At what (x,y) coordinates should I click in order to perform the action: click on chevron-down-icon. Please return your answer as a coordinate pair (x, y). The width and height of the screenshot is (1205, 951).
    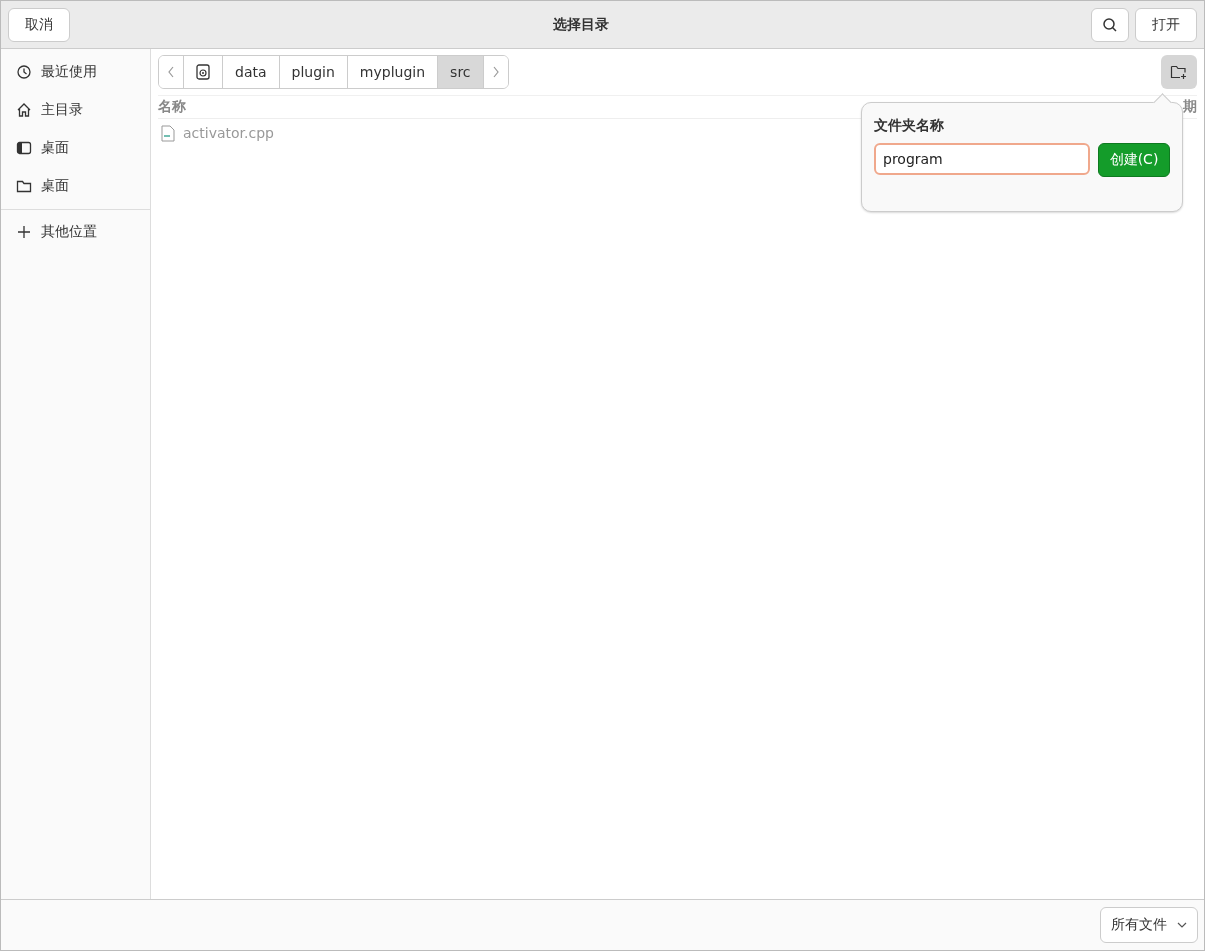
    Looking at the image, I should click on (1182, 925).